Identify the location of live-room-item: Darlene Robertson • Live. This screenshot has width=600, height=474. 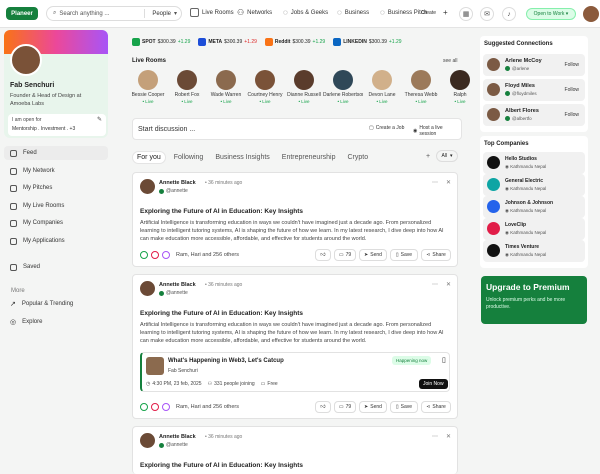
(343, 87).